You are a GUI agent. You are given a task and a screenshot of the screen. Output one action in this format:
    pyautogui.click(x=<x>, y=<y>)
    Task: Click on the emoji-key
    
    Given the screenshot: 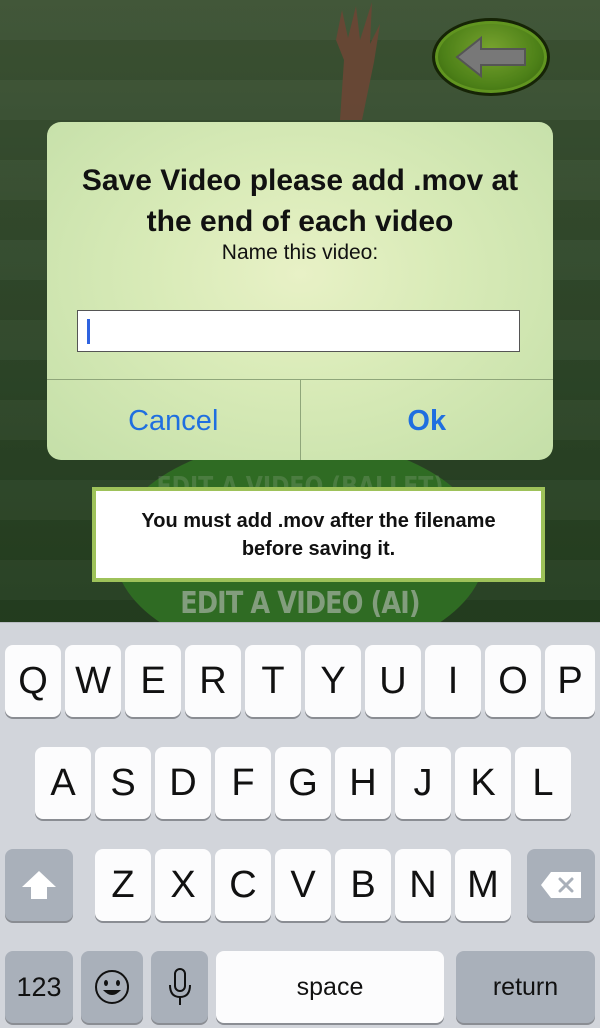 What is the action you would take?
    pyautogui.click(x=112, y=987)
    